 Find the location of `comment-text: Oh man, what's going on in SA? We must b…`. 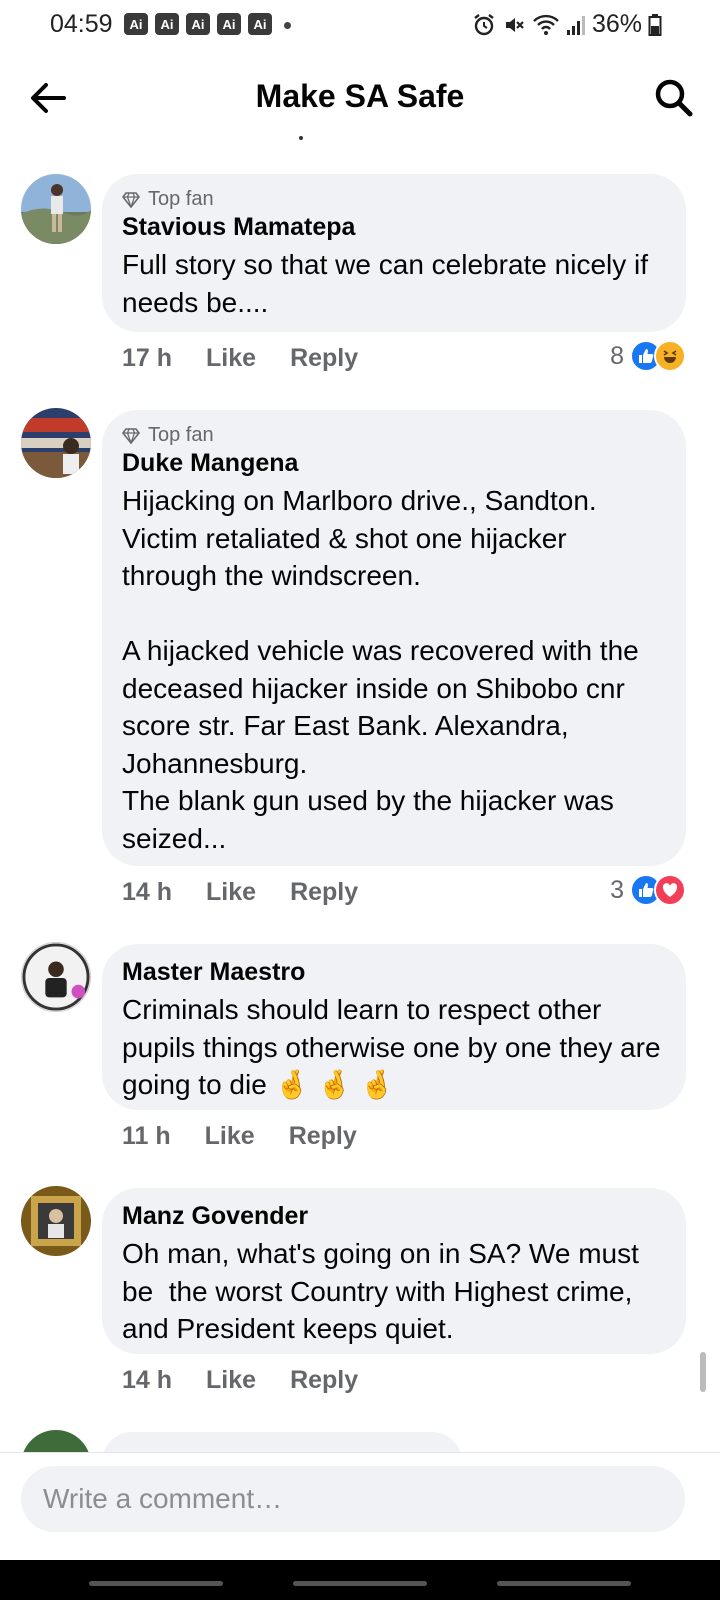

comment-text: Oh man, what's going on in SA? We must b… is located at coordinates (384, 1291).